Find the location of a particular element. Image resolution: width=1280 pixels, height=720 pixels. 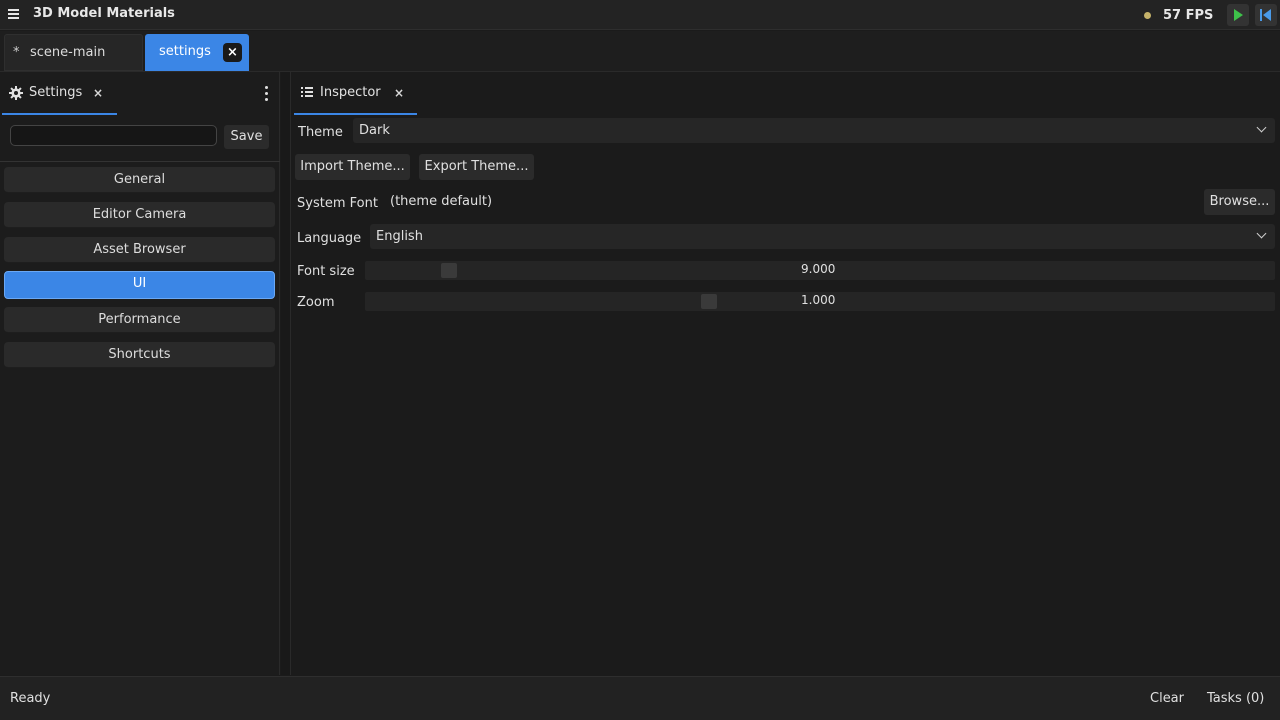

play-button is located at coordinates (1238, 15).